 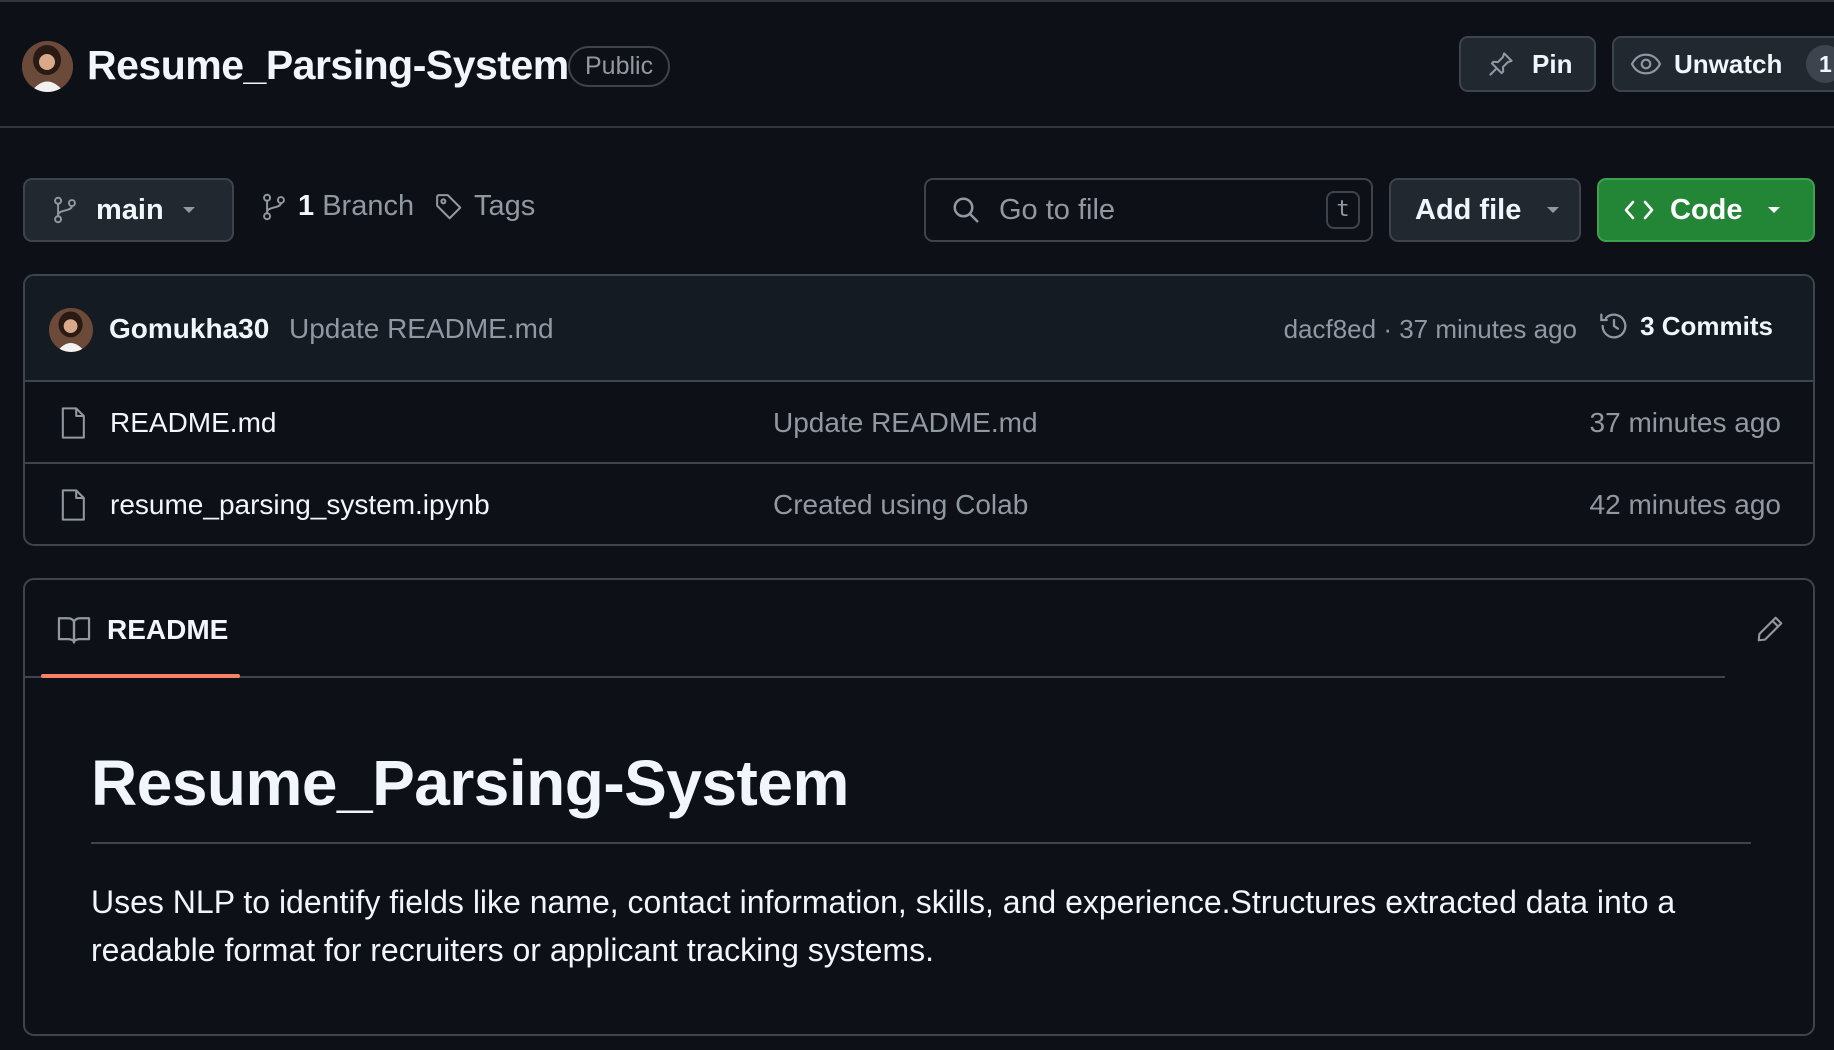 I want to click on commits-link: 3 Commits, so click(x=1685, y=326).